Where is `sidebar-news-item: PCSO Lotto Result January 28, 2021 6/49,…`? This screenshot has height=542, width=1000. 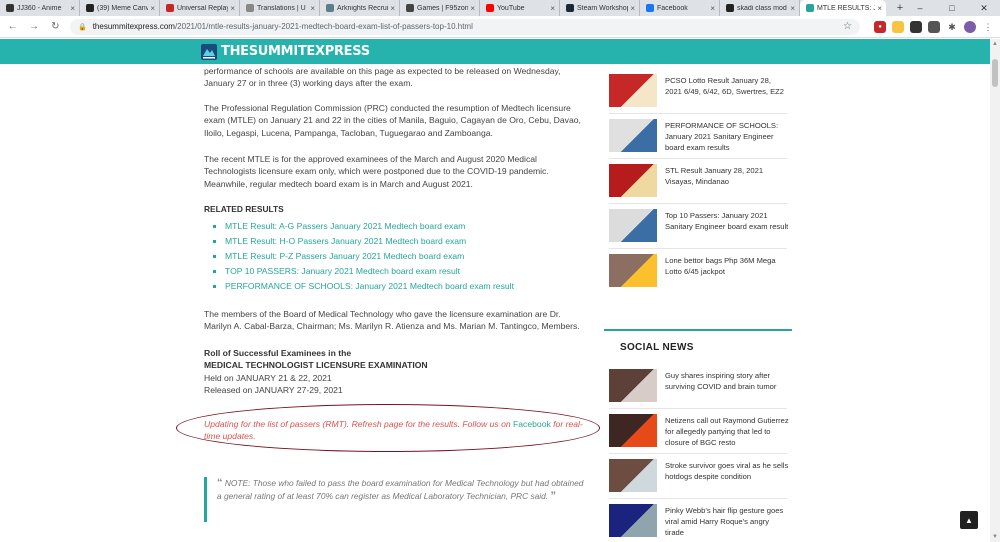
sidebar-news-item: PCSO Lotto Result January 28, 2021 6/49,… is located at coordinates (699, 90).